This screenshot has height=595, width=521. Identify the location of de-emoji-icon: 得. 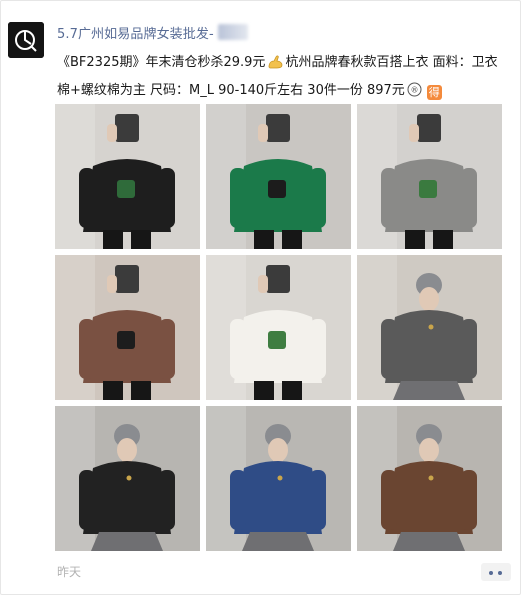
(434, 92).